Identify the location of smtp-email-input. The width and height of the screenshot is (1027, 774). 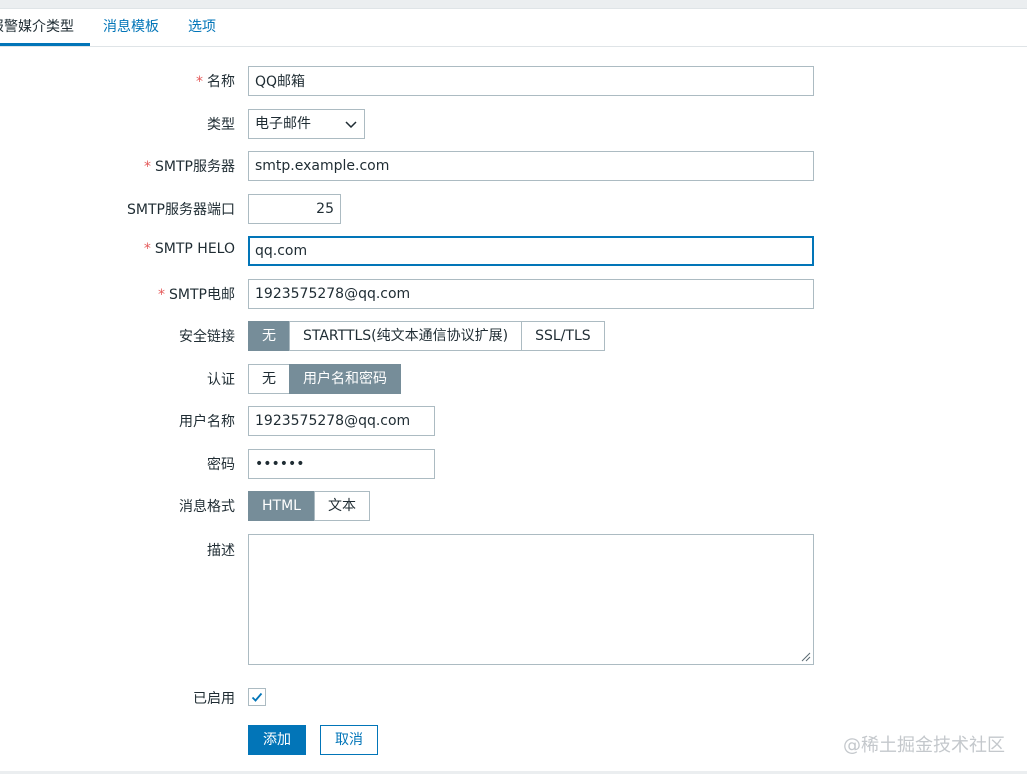
(531, 294).